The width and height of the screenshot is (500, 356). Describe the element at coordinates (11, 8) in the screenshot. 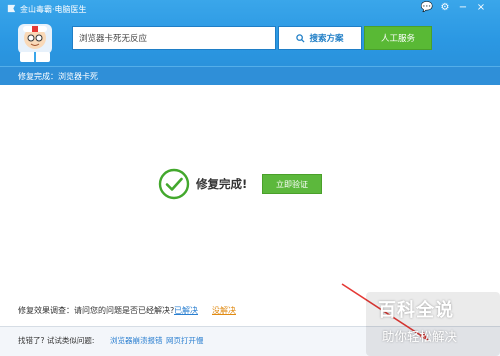

I see `app-logo-icon` at that location.